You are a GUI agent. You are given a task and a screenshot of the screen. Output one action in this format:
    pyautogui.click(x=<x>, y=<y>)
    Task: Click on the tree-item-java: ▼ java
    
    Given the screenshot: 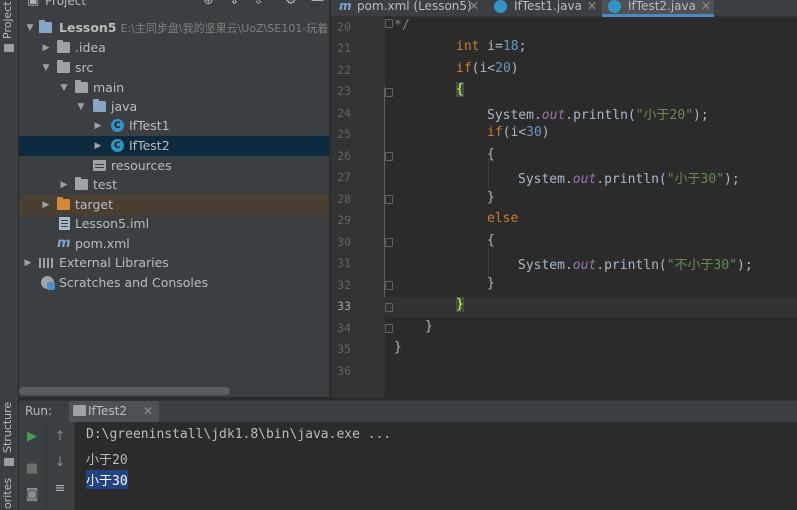 What is the action you would take?
    pyautogui.click(x=174, y=107)
    